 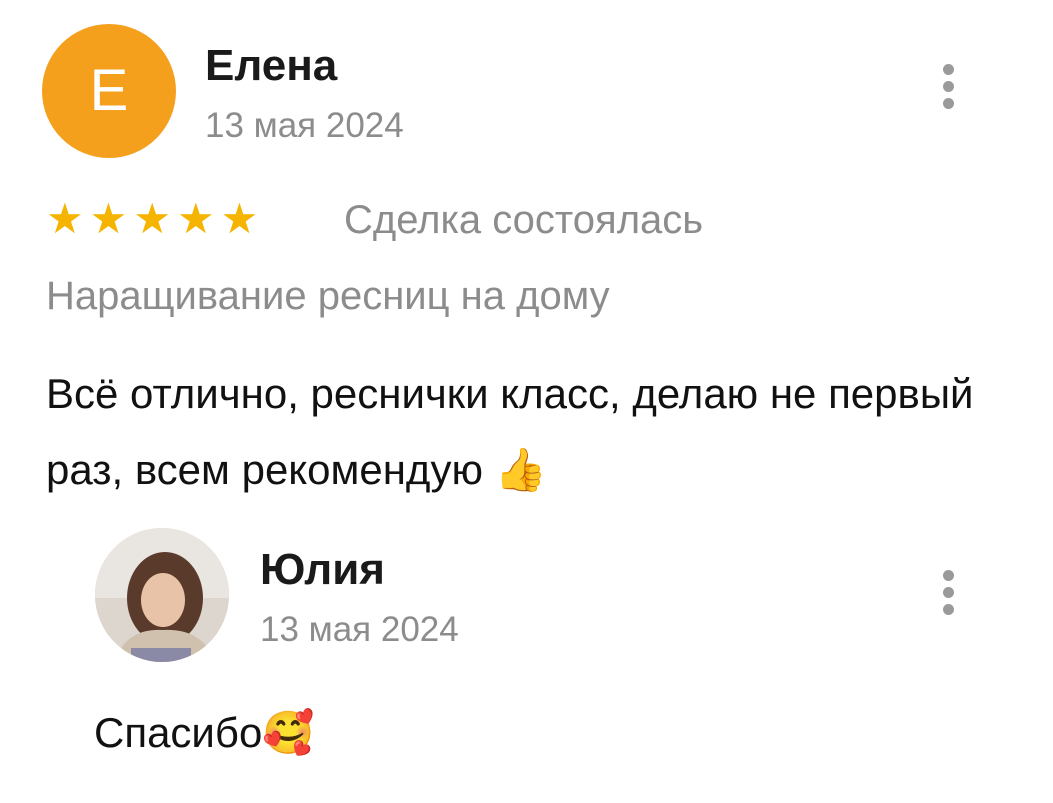 I want to click on review-date: 13 мая 2024, so click(x=304, y=125).